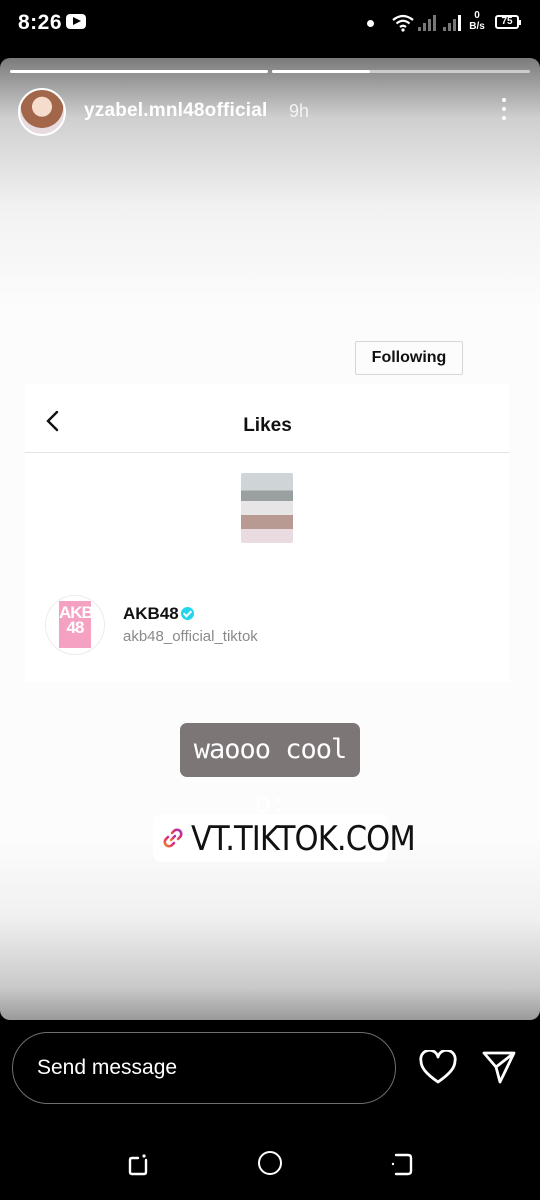 Image resolution: width=540 pixels, height=1200 pixels. I want to click on video-thumbnail, so click(267, 508).